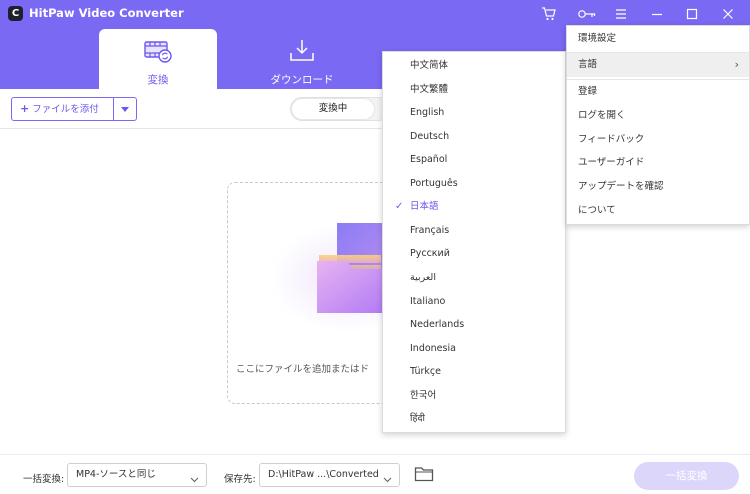 The height and width of the screenshot is (494, 750). I want to click on key-icon, so click(587, 14).